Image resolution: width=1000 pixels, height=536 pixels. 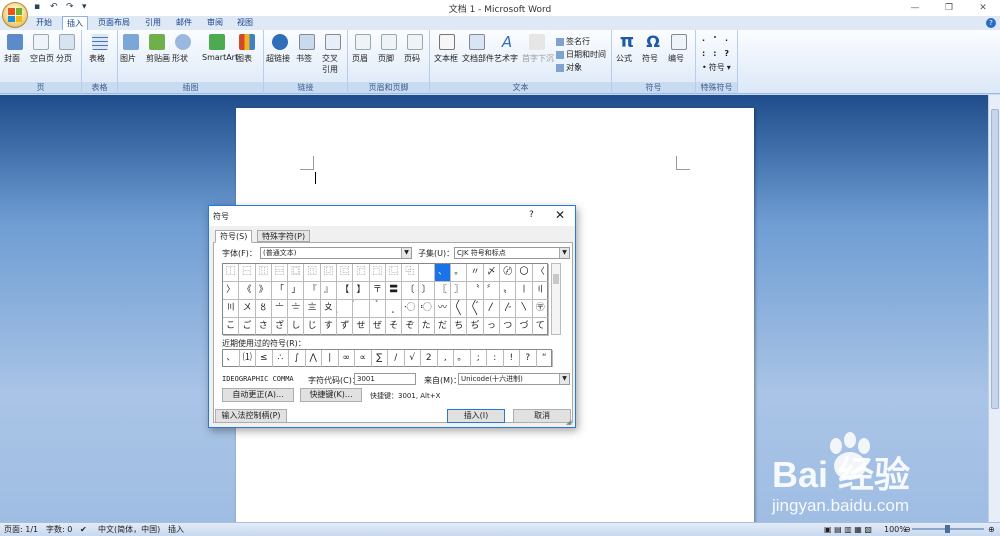 I want to click on symbol-cell: 【, so click(x=345, y=291).